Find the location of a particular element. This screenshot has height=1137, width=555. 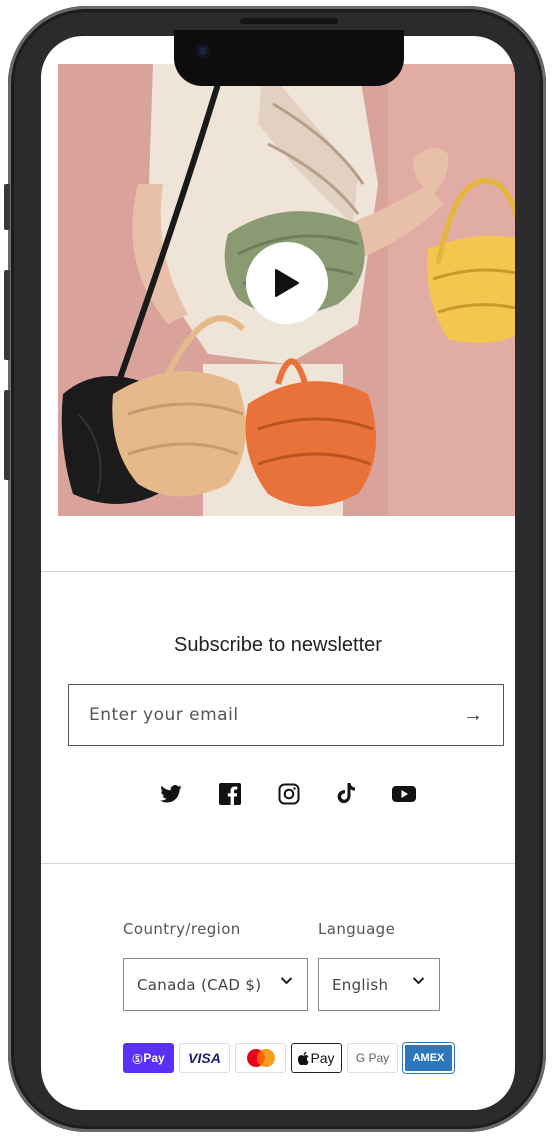

country-value: Canada (CAD $) is located at coordinates (199, 984).